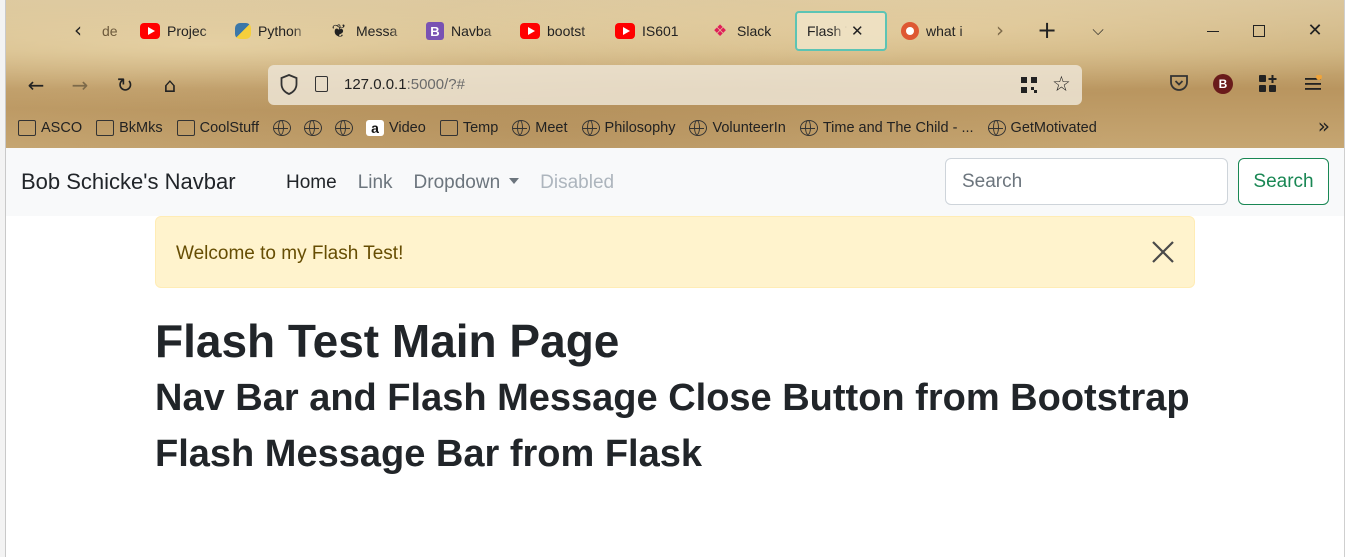 The width and height of the screenshot is (1358, 557). What do you see at coordinates (944, 31) in the screenshot?
I see `tab-label: what i` at bounding box center [944, 31].